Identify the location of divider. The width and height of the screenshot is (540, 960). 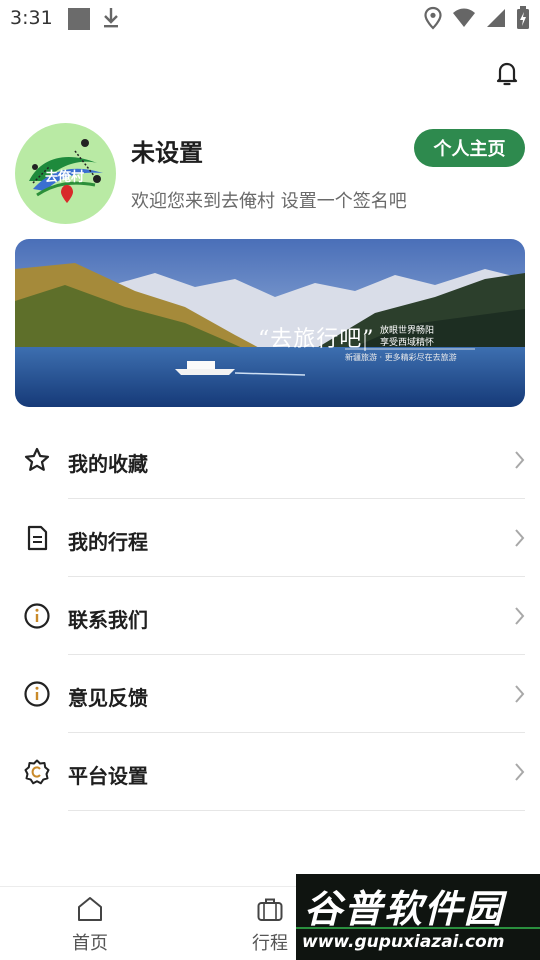
(296, 810).